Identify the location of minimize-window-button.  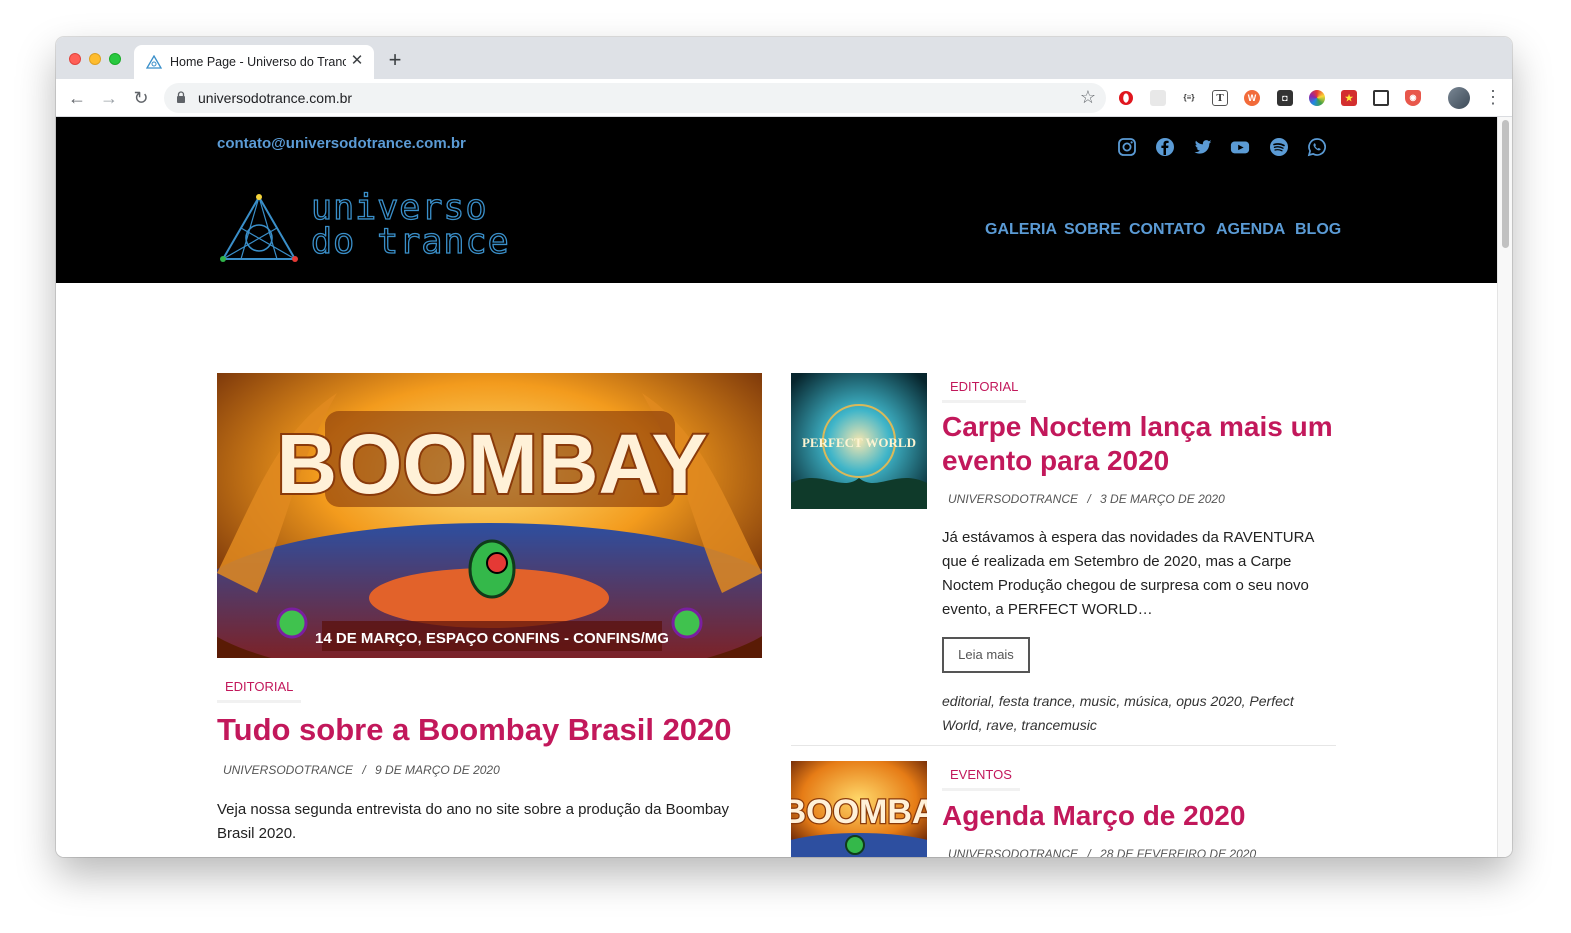
(95, 59).